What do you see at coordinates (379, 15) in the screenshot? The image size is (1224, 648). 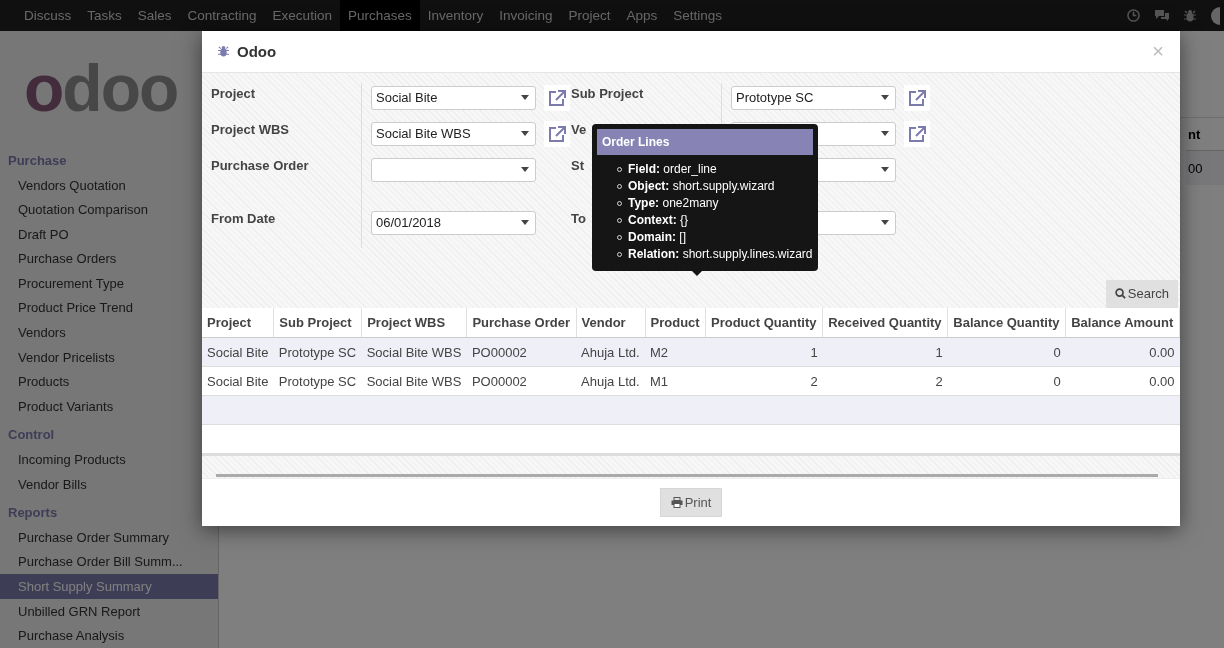 I see `nav-menu-item: Purchases` at bounding box center [379, 15].